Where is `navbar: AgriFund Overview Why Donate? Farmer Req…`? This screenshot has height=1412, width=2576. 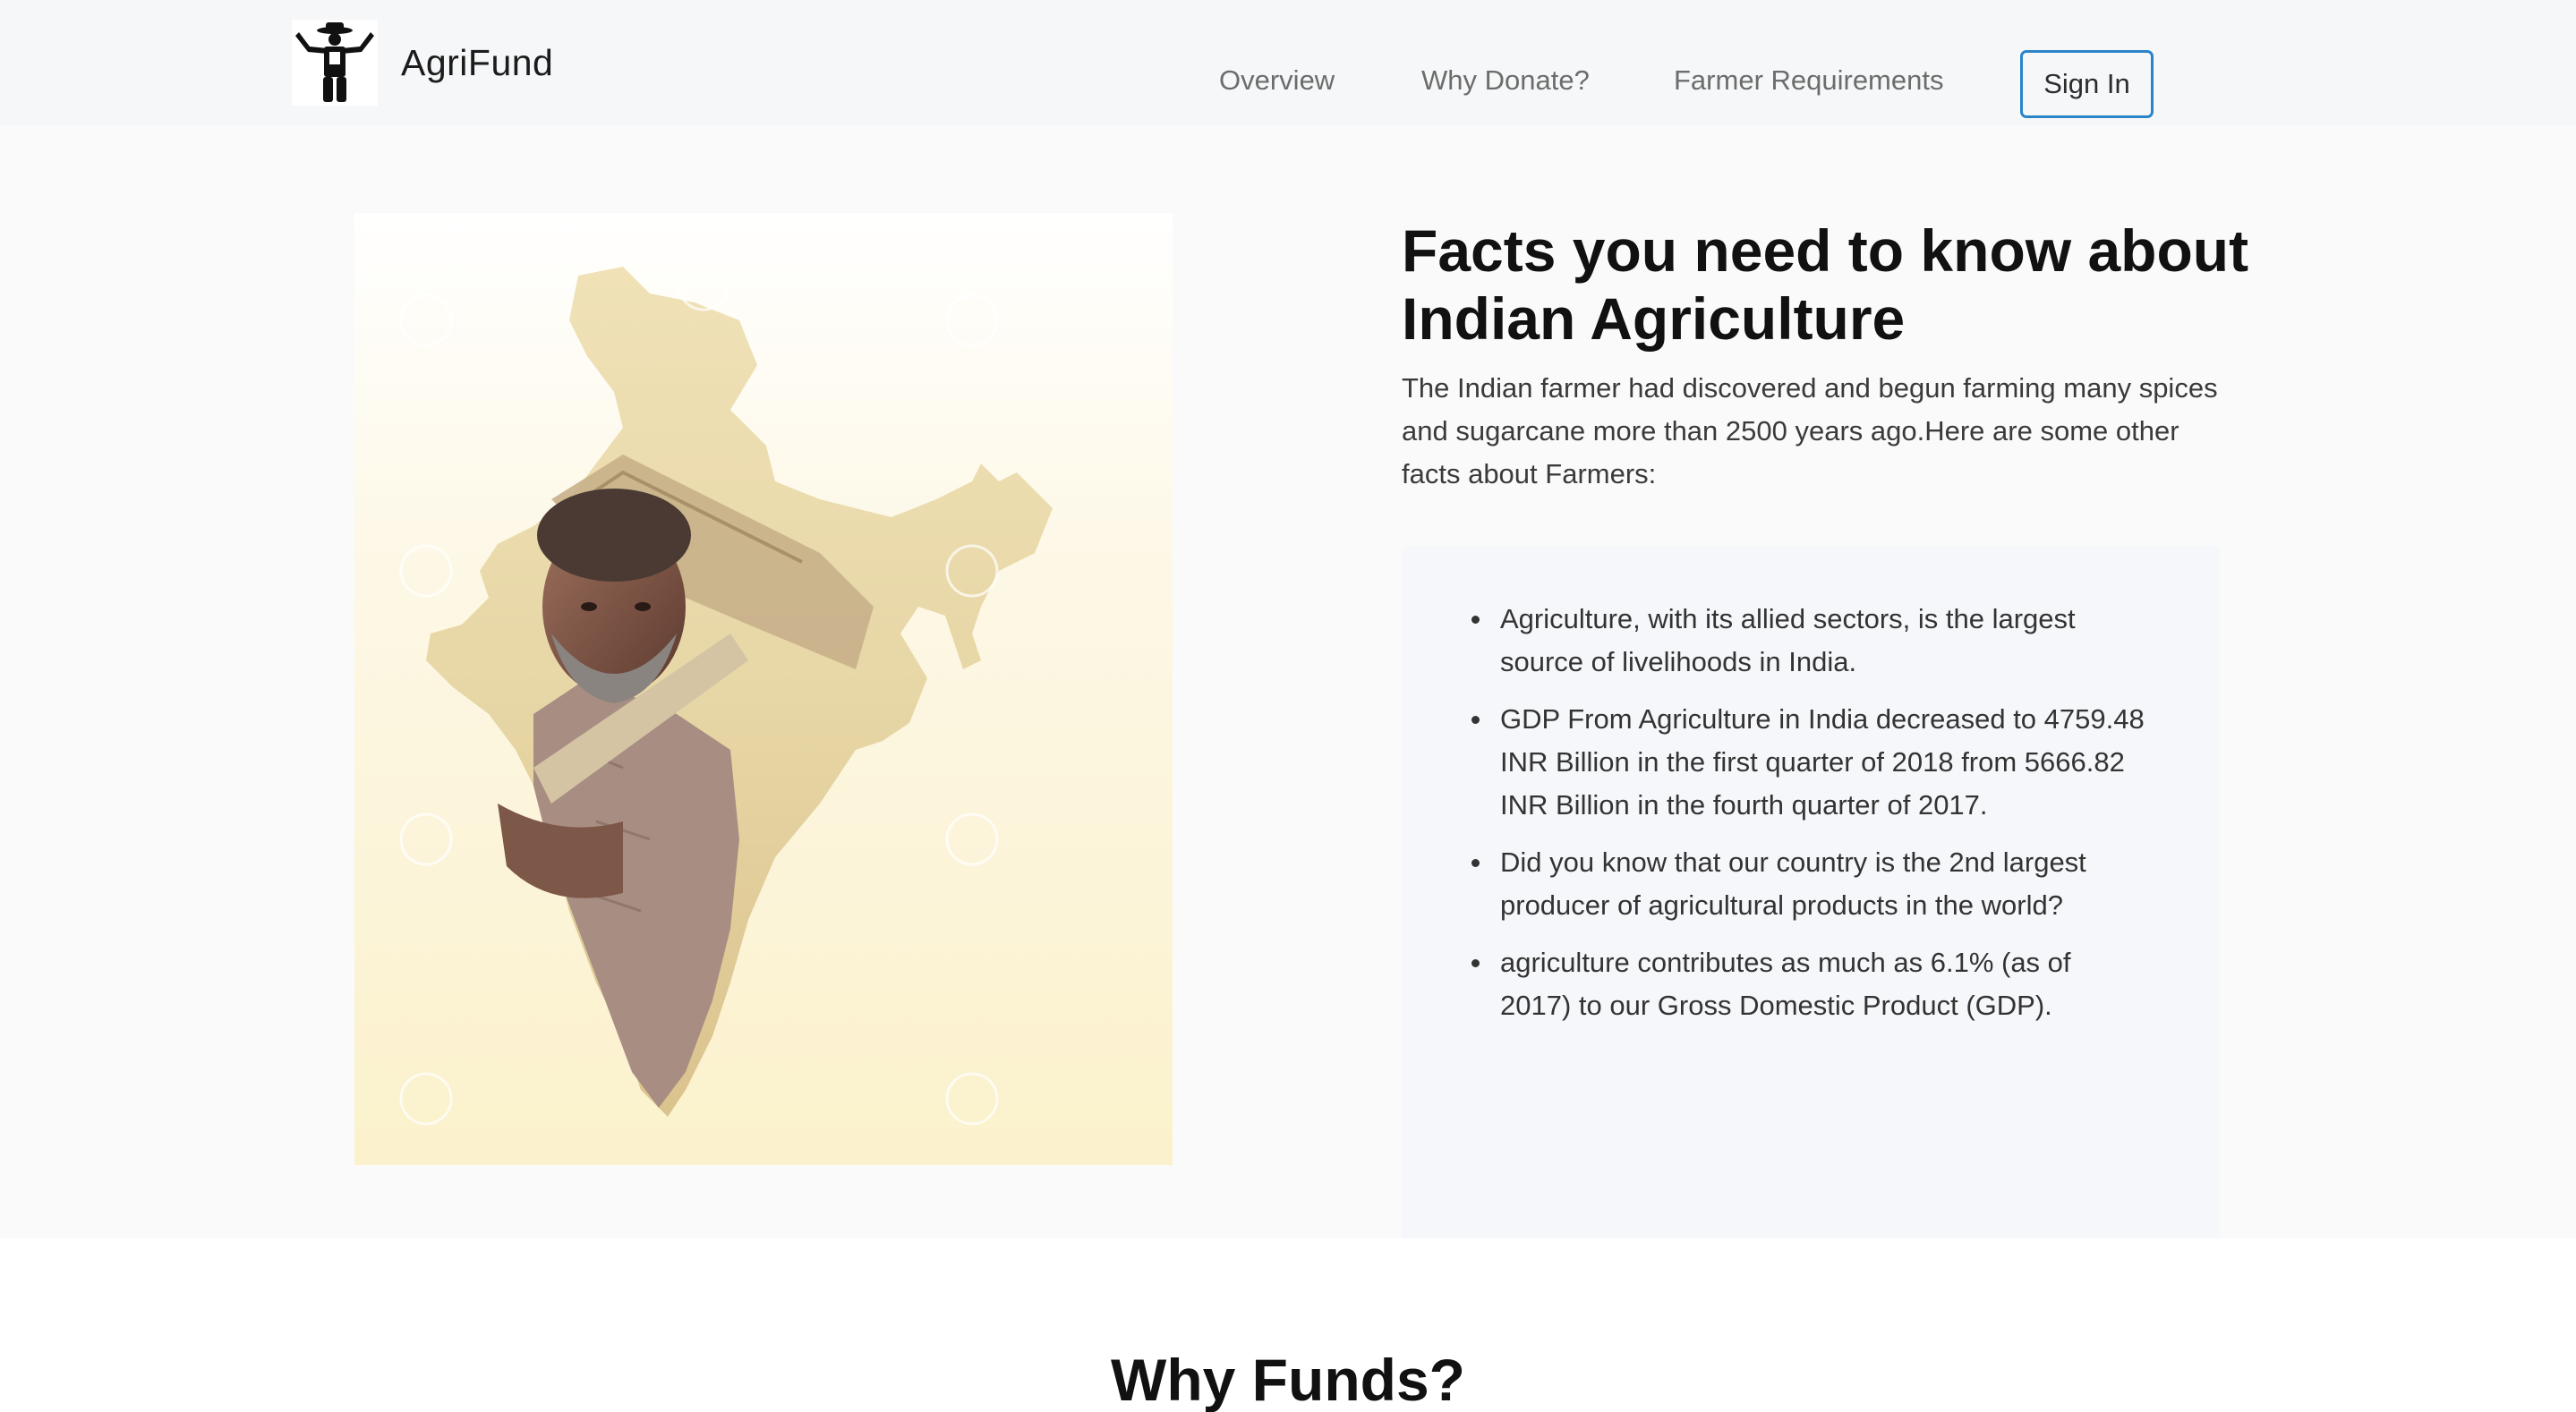
navbar: AgriFund Overview Why Donate? Farmer Req… is located at coordinates (1288, 63).